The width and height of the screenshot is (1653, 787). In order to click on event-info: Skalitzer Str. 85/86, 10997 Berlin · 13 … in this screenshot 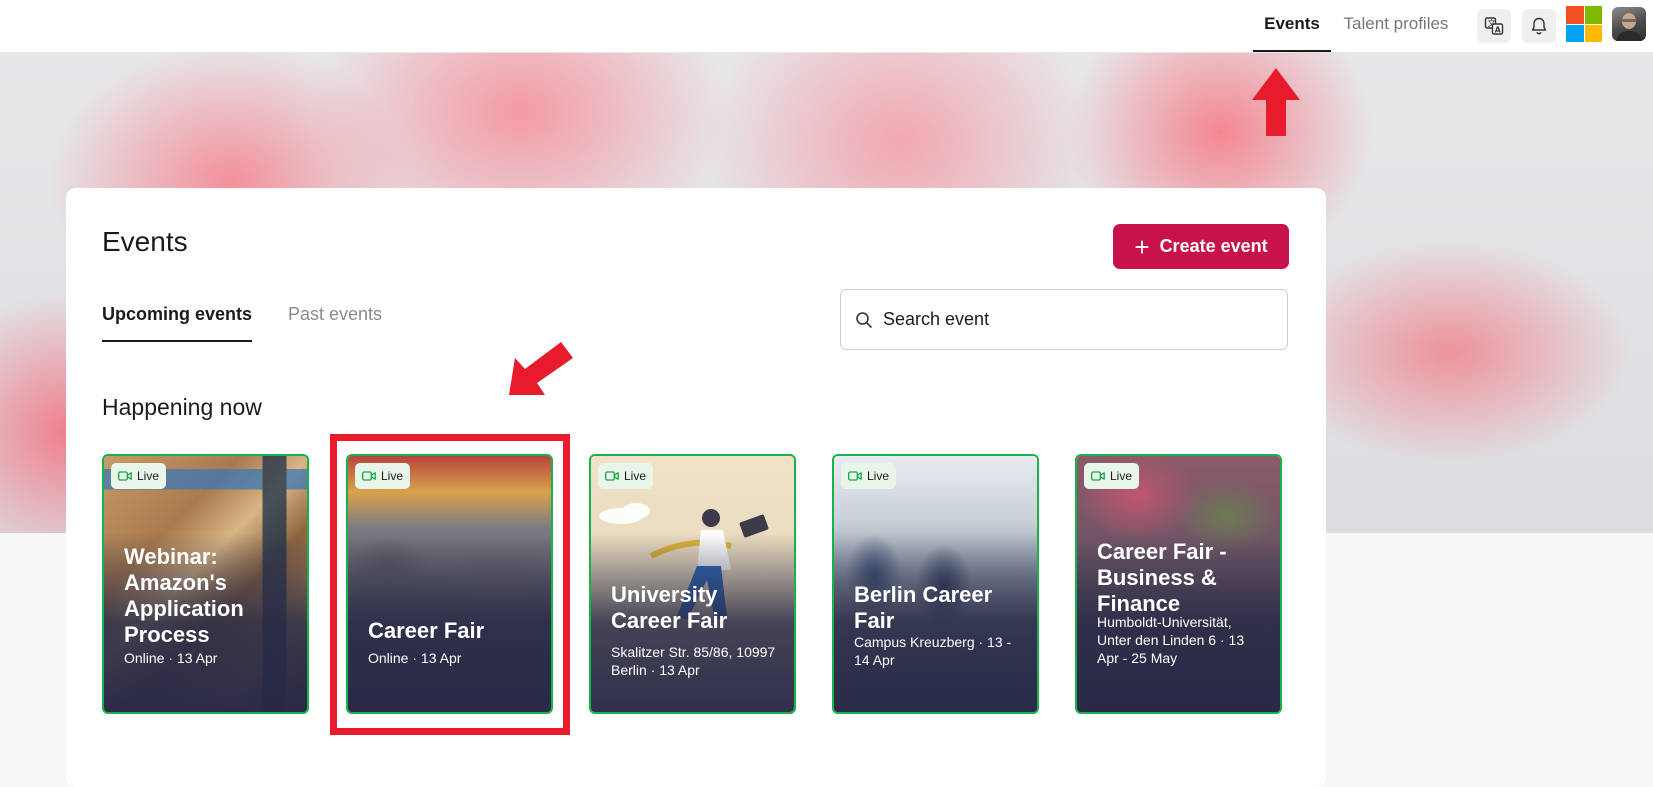, I will do `click(693, 661)`.